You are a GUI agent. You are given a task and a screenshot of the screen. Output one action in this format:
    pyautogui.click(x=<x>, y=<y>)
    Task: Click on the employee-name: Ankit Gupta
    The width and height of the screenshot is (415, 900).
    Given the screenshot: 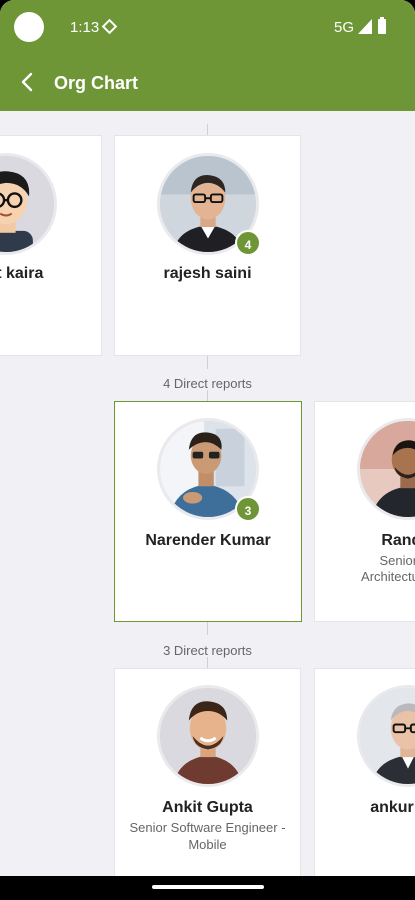 What is the action you would take?
    pyautogui.click(x=207, y=807)
    